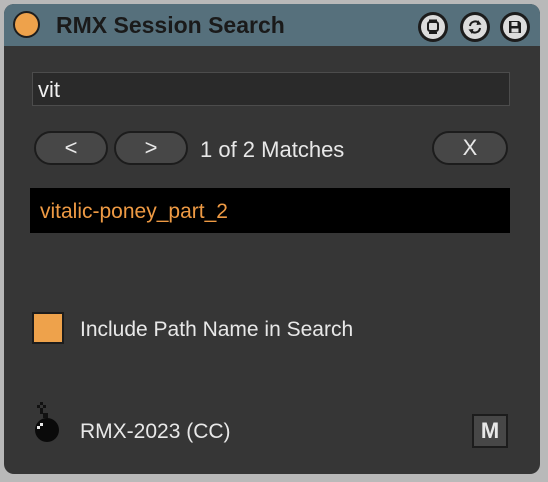 Image resolution: width=548 pixels, height=482 pixels. I want to click on clear-search-button: X, so click(470, 148).